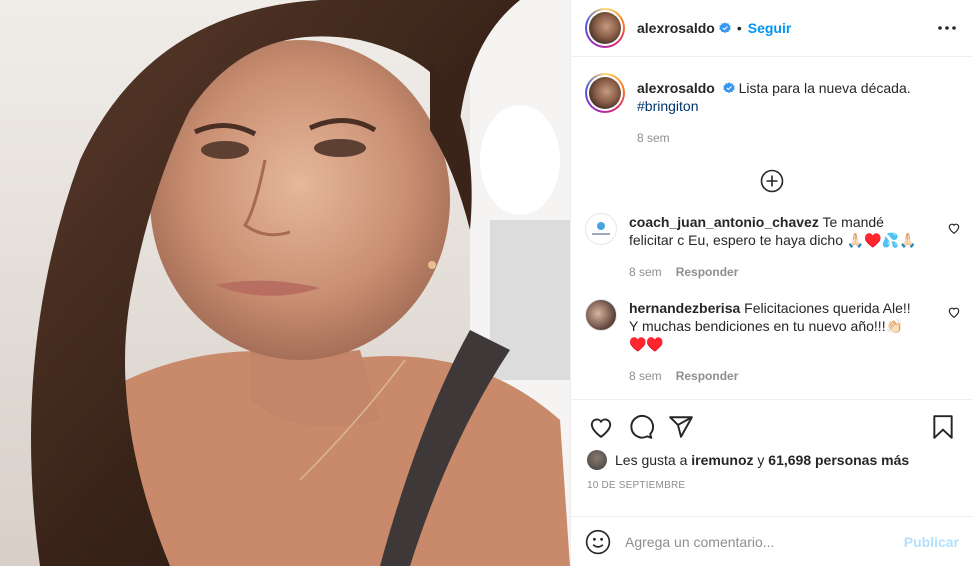 This screenshot has height=566, width=973. I want to click on author-avatar, so click(605, 28).